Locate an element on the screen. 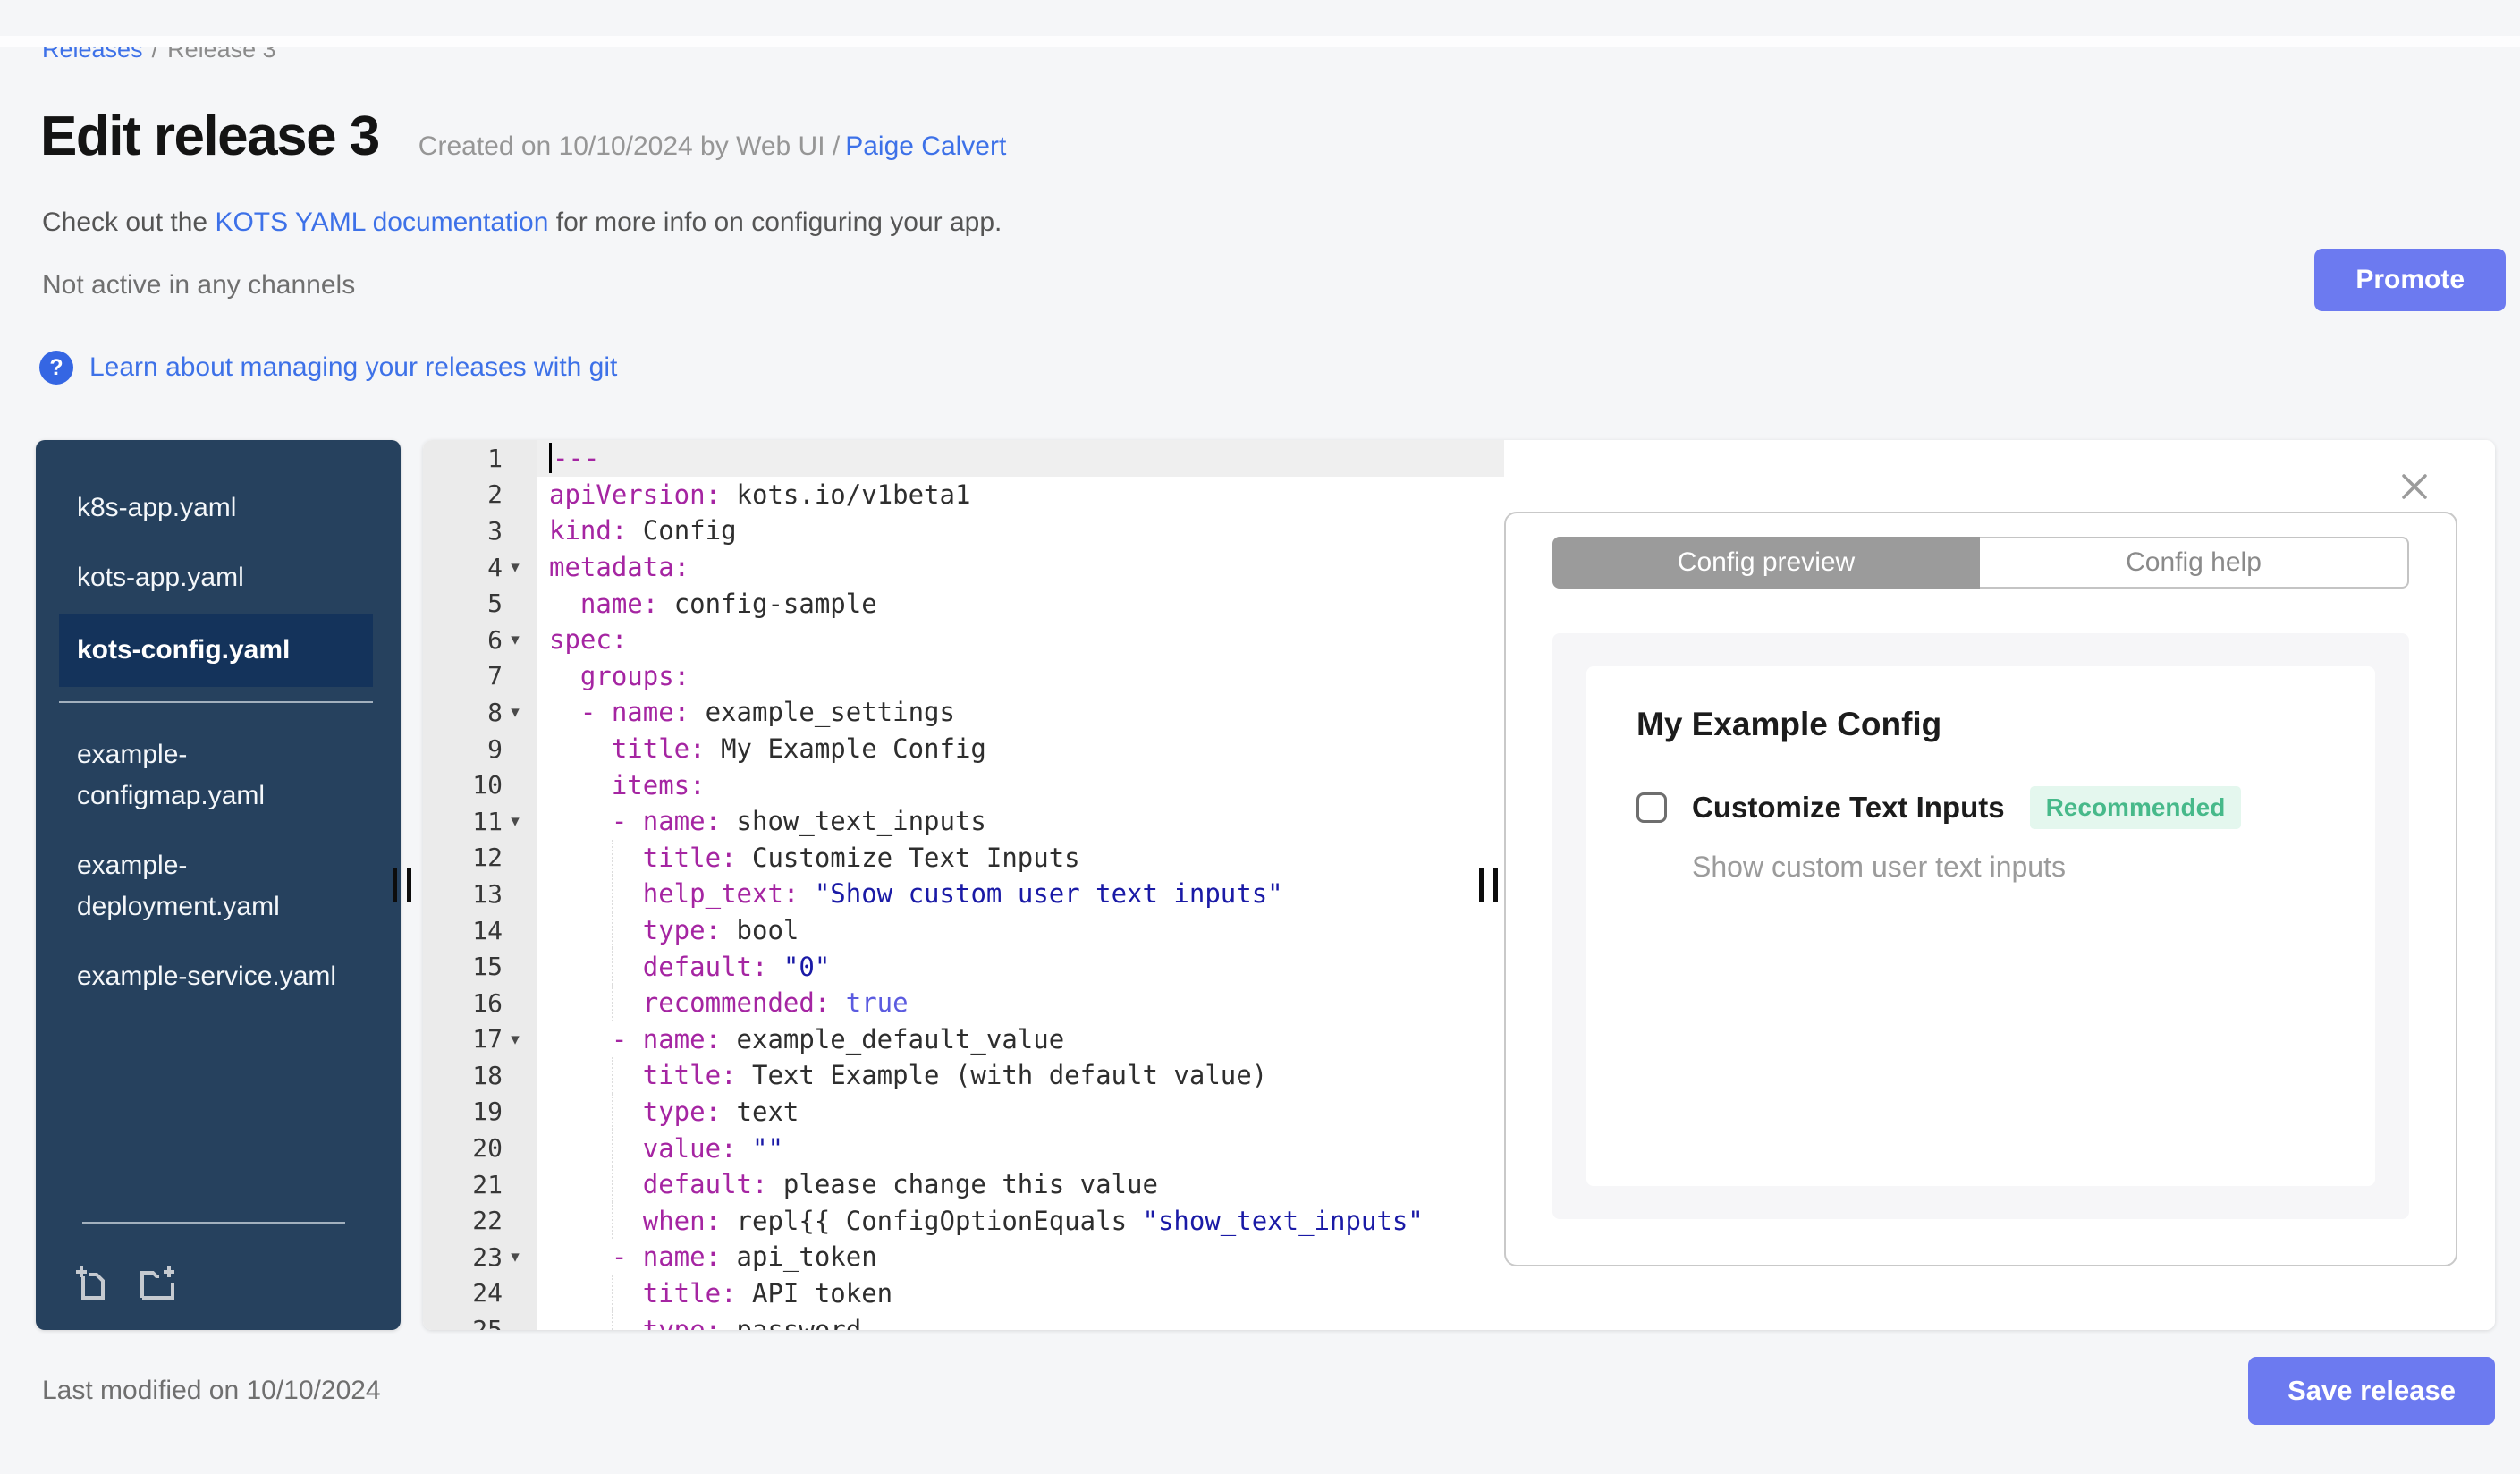 Image resolution: width=2520 pixels, height=1474 pixels. gutter-cell: 6 ▾ is located at coordinates (480, 640).